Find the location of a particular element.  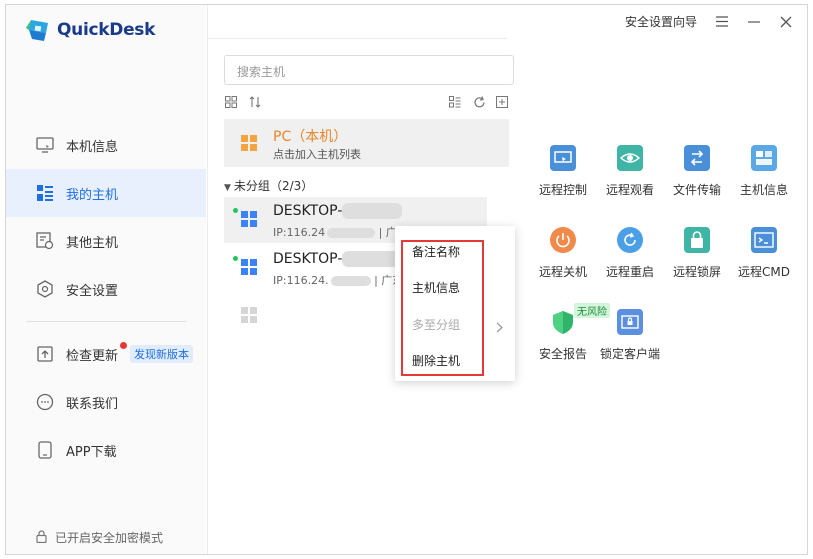

lock-client-label: 锁定客户端 is located at coordinates (629, 354).